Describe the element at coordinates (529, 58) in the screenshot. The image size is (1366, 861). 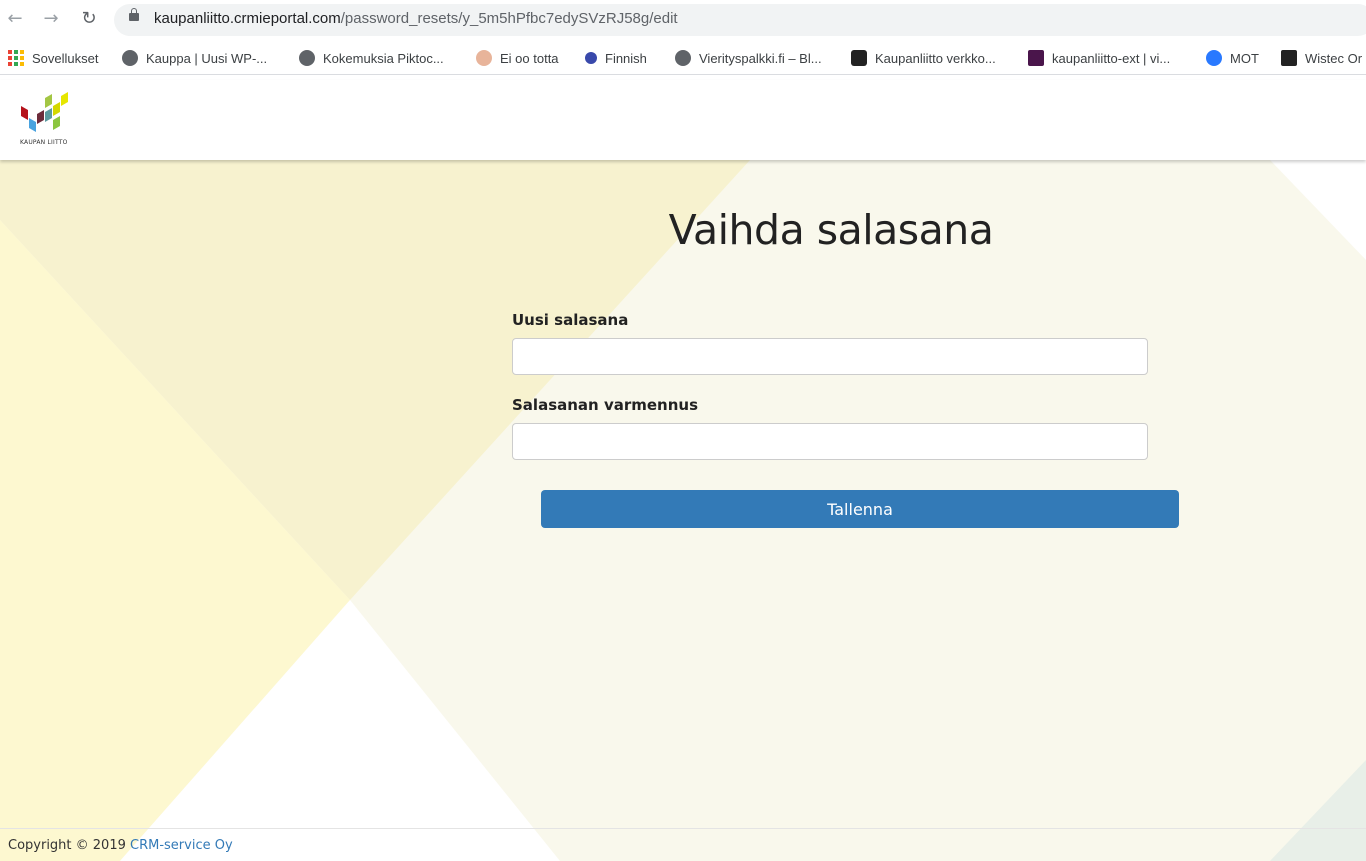
I see `bookmark-label: Ei oo totta` at that location.